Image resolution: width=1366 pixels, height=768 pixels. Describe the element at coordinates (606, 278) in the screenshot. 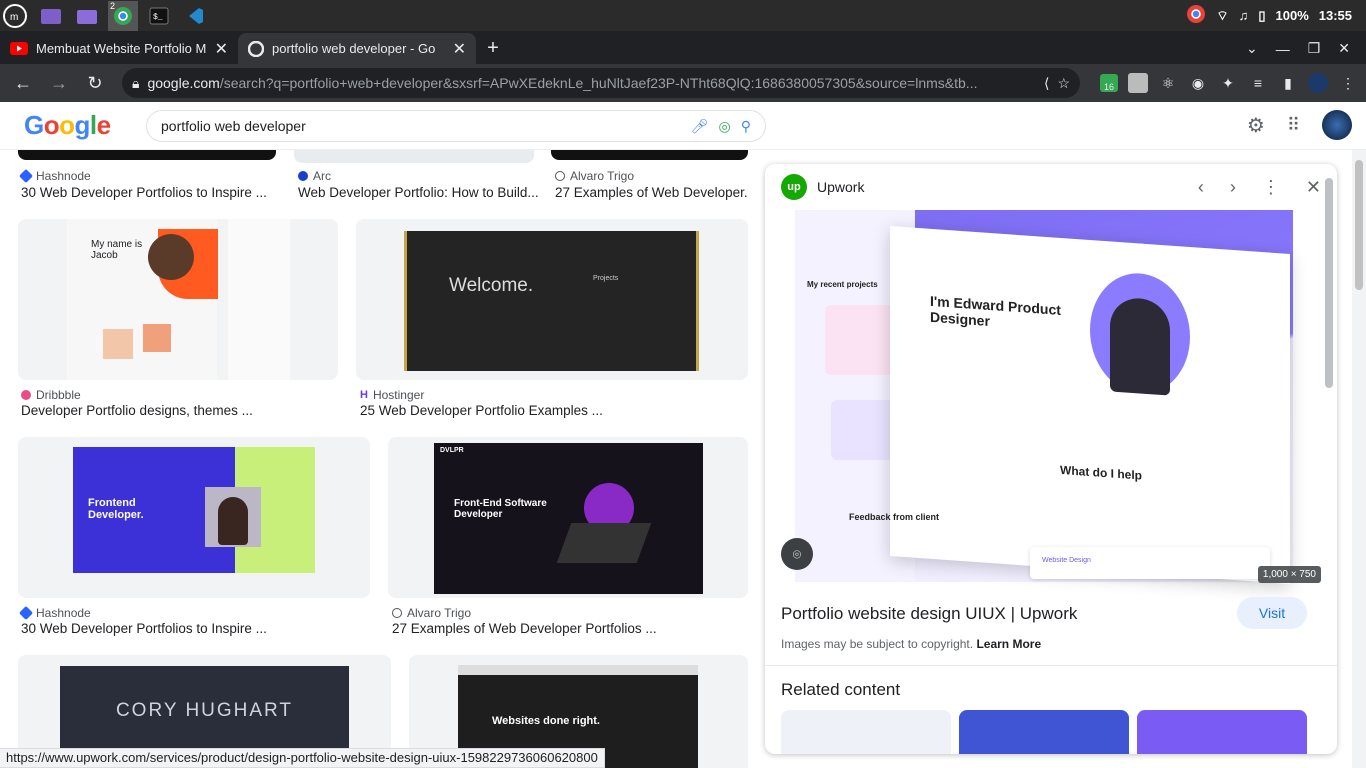

I see `thumb-text: Projects` at that location.